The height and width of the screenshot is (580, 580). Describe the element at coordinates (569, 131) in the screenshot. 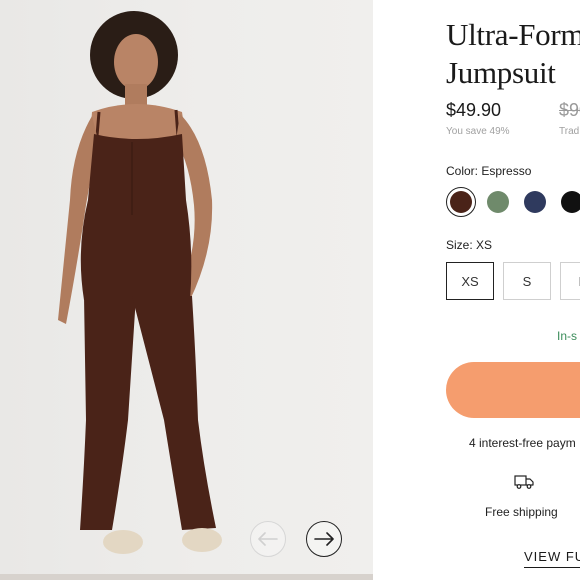

I see `compare-note: Trad` at that location.